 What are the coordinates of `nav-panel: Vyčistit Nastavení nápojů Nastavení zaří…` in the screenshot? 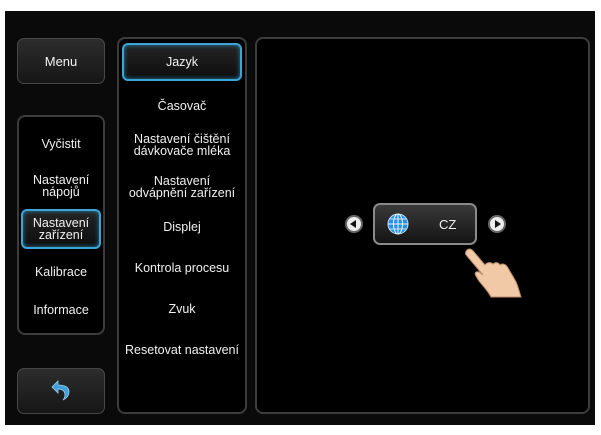 It's located at (61, 225).